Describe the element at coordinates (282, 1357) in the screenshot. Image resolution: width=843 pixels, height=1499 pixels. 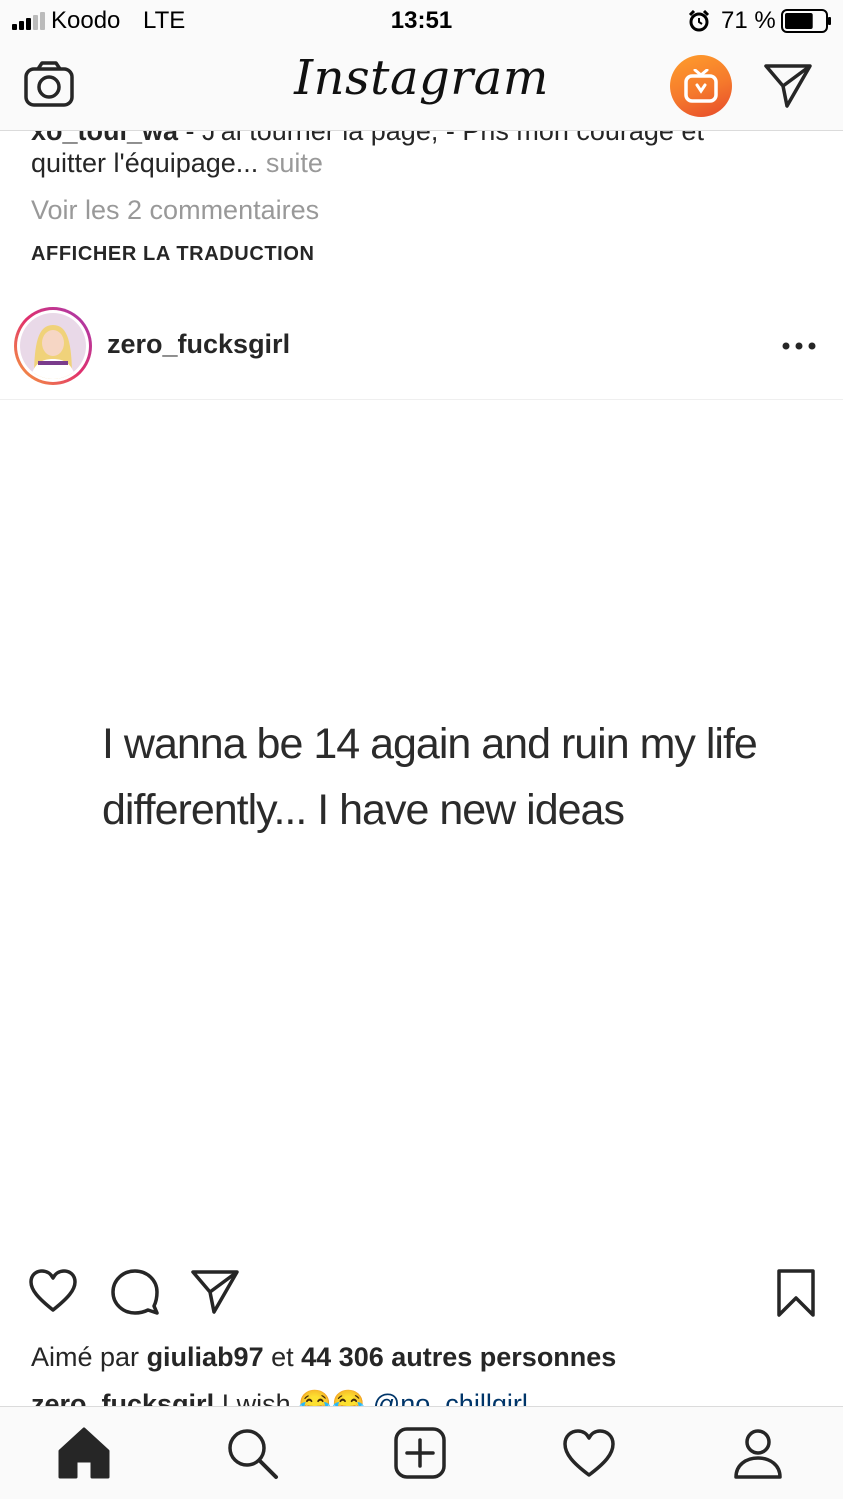
I see `likes-mid: et` at that location.